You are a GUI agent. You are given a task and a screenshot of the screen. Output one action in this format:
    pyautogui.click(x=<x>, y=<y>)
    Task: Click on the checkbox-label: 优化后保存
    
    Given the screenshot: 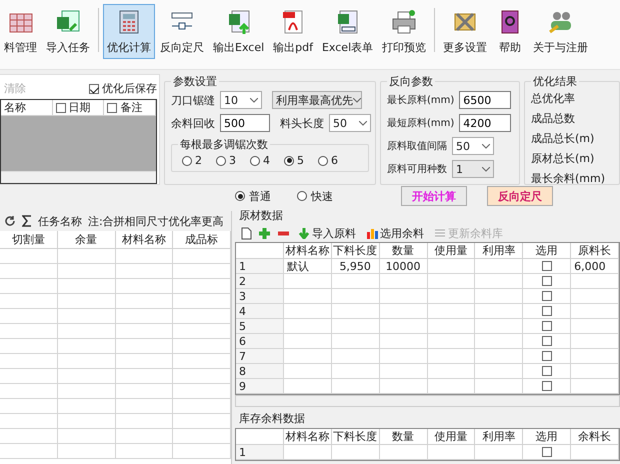 What is the action you would take?
    pyautogui.click(x=129, y=88)
    